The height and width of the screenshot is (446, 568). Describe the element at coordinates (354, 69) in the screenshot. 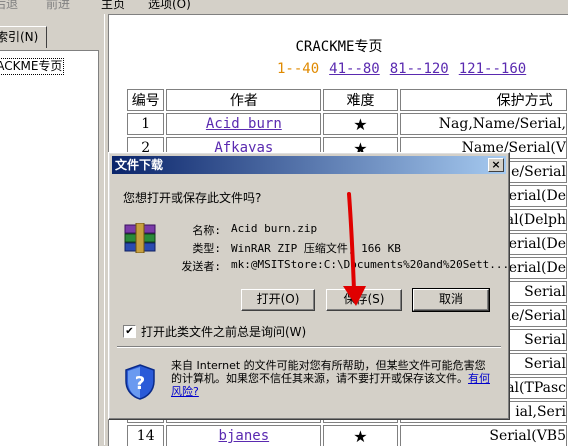

I see `nav-link-41-80: 41--80` at that location.